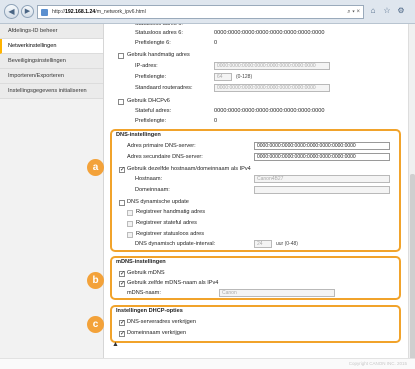 Image resolution: width=415 pixels, height=369 pixels. I want to click on copyright-text: Copyright CANON INC. 2015, so click(377, 363).